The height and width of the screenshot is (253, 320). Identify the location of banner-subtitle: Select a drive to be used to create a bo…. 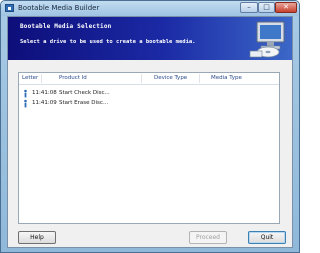
(108, 42).